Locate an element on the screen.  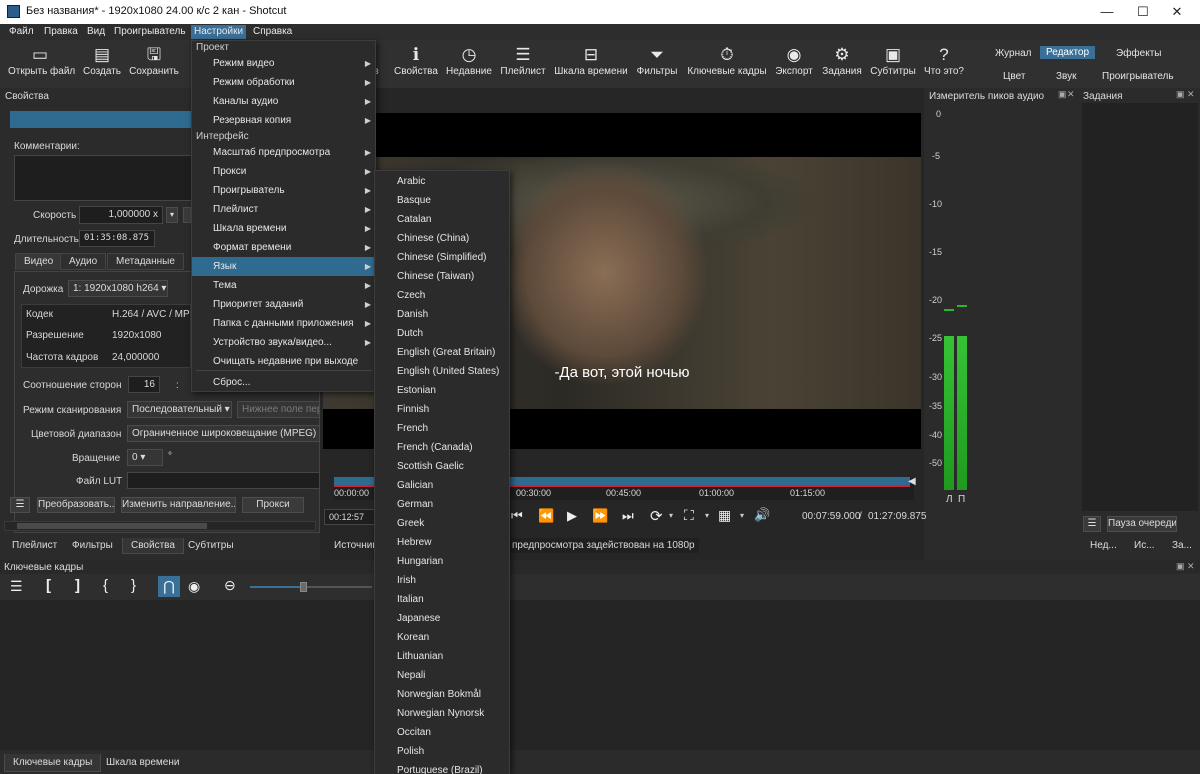
language-item: Hungarian is located at coordinates (443, 561).